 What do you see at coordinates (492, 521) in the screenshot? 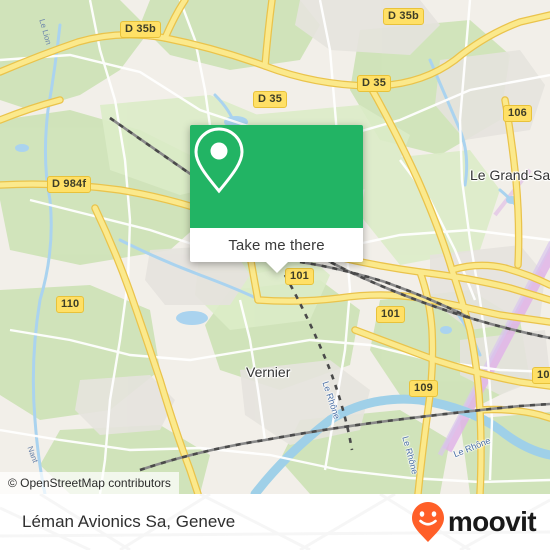
I see `moovit-wordmark: moovit` at bounding box center [492, 521].